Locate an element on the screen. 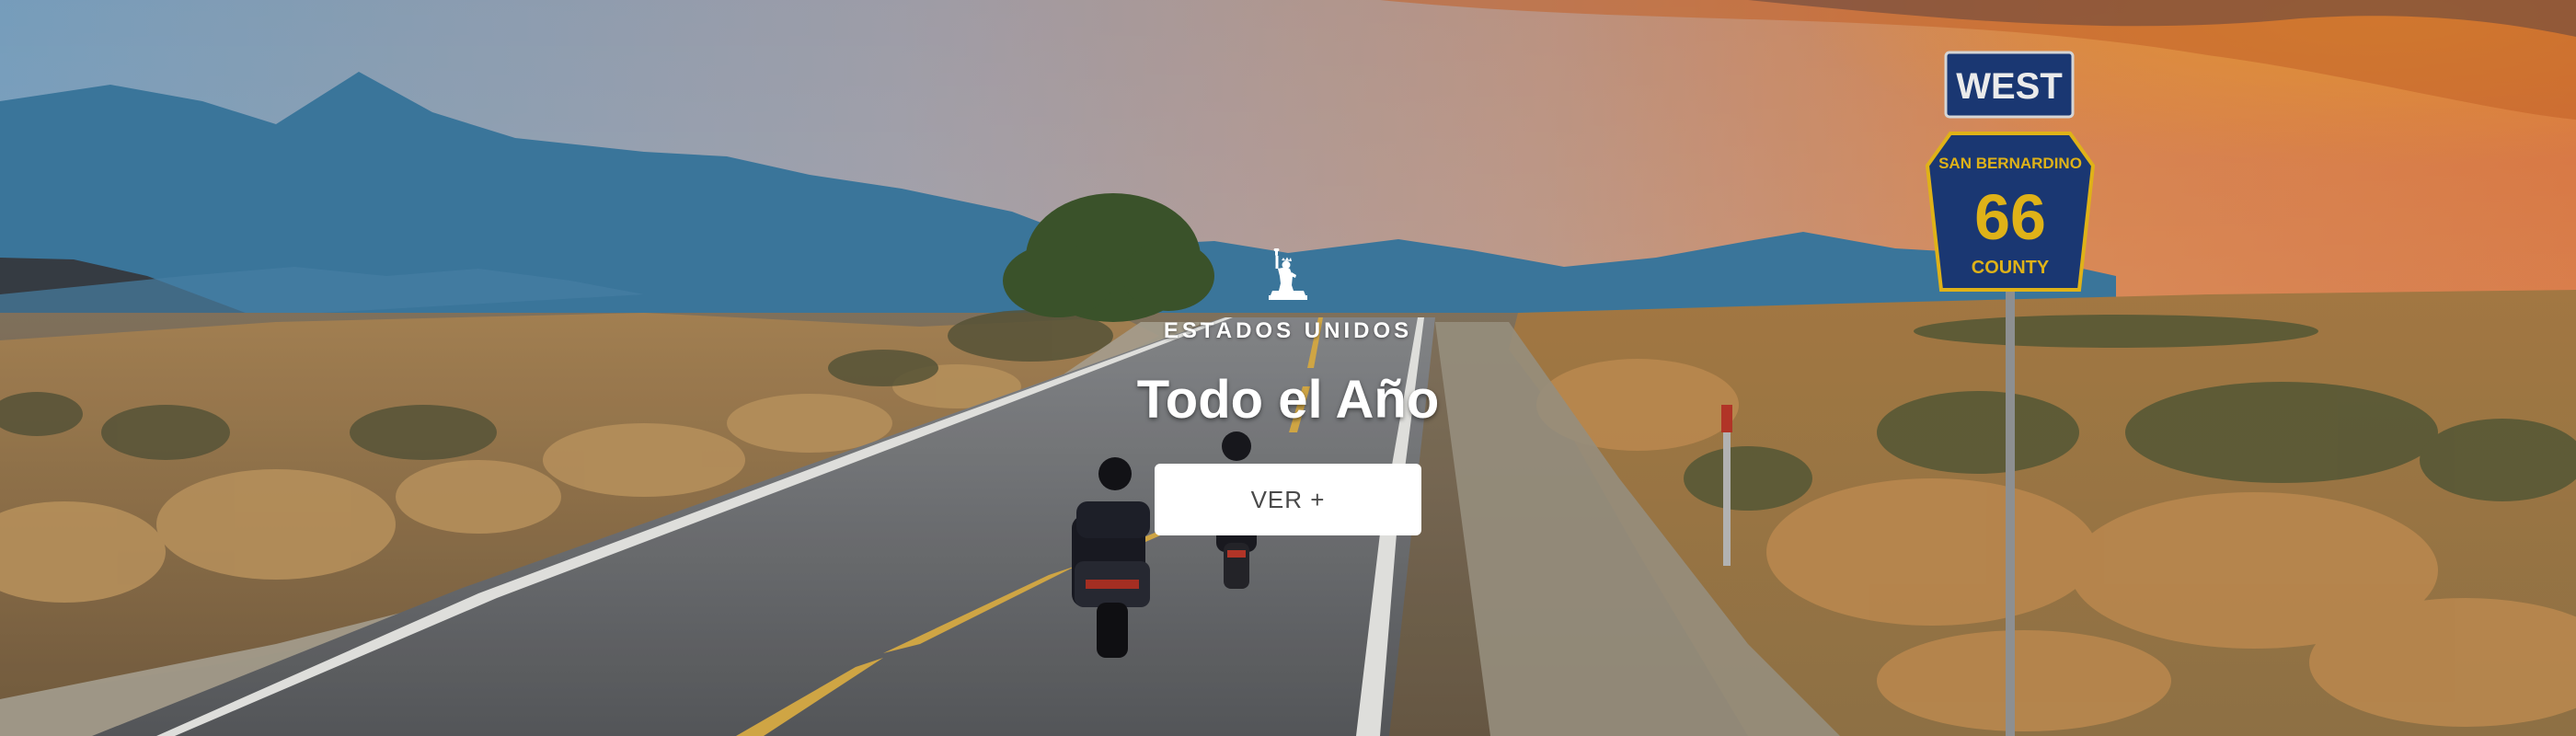  hero-content: ESTADOS UNIDOS Todo el Año VER + is located at coordinates (1288, 391).